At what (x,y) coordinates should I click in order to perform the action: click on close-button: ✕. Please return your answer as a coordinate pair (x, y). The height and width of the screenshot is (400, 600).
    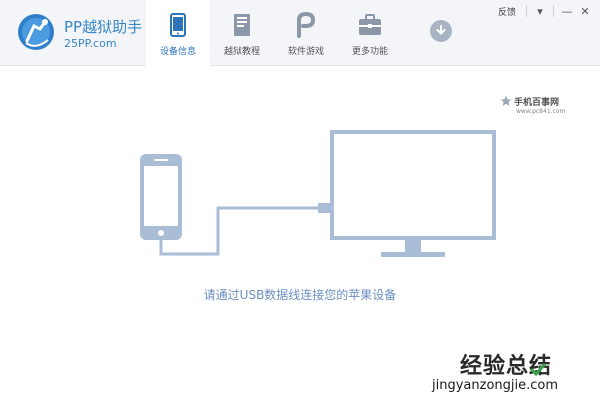
    Looking at the image, I should click on (585, 11).